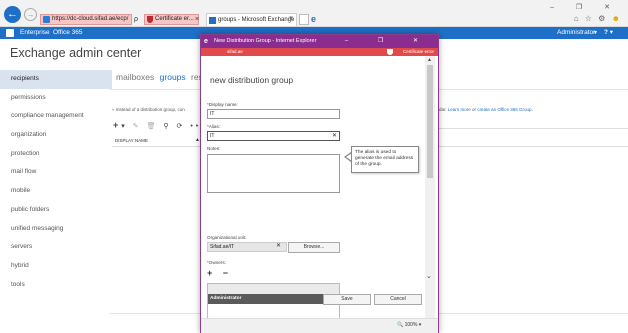 The width and height of the screenshot is (628, 333). What do you see at coordinates (148, 109) in the screenshot?
I see `info-banner-text: » Instead of a distribution group, con` at bounding box center [148, 109].